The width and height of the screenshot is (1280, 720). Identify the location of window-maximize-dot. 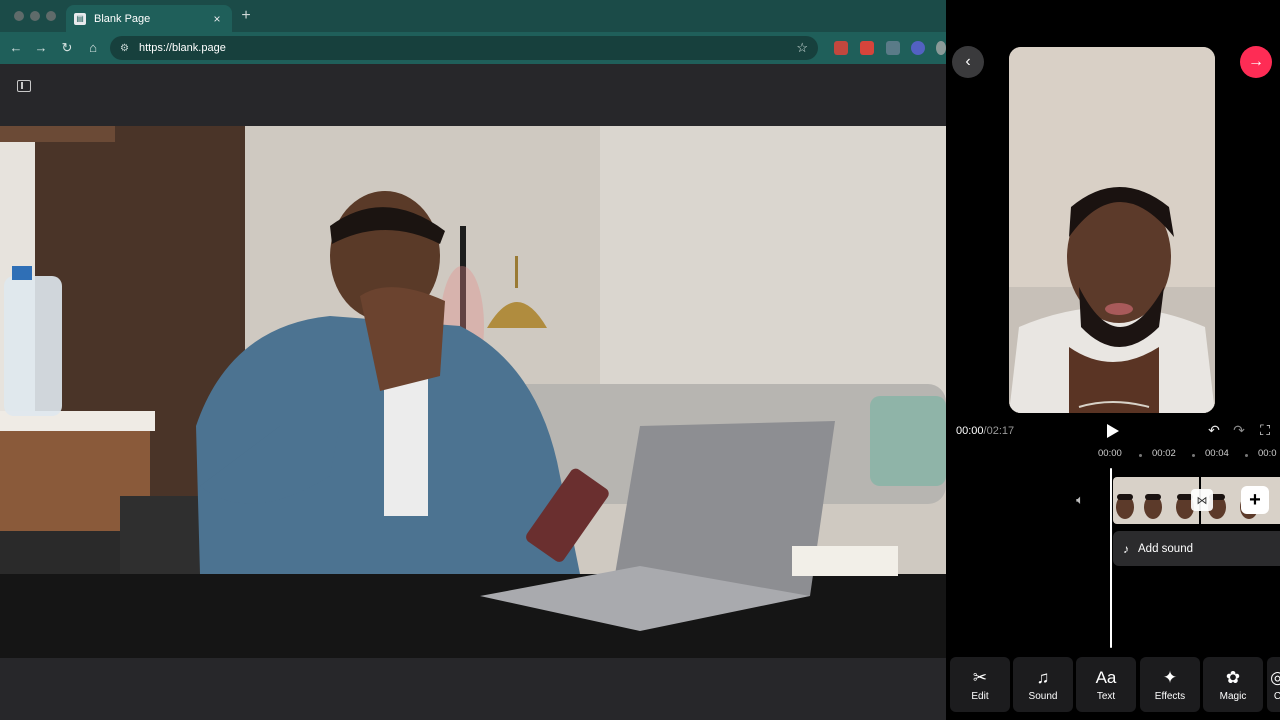
(51, 16).